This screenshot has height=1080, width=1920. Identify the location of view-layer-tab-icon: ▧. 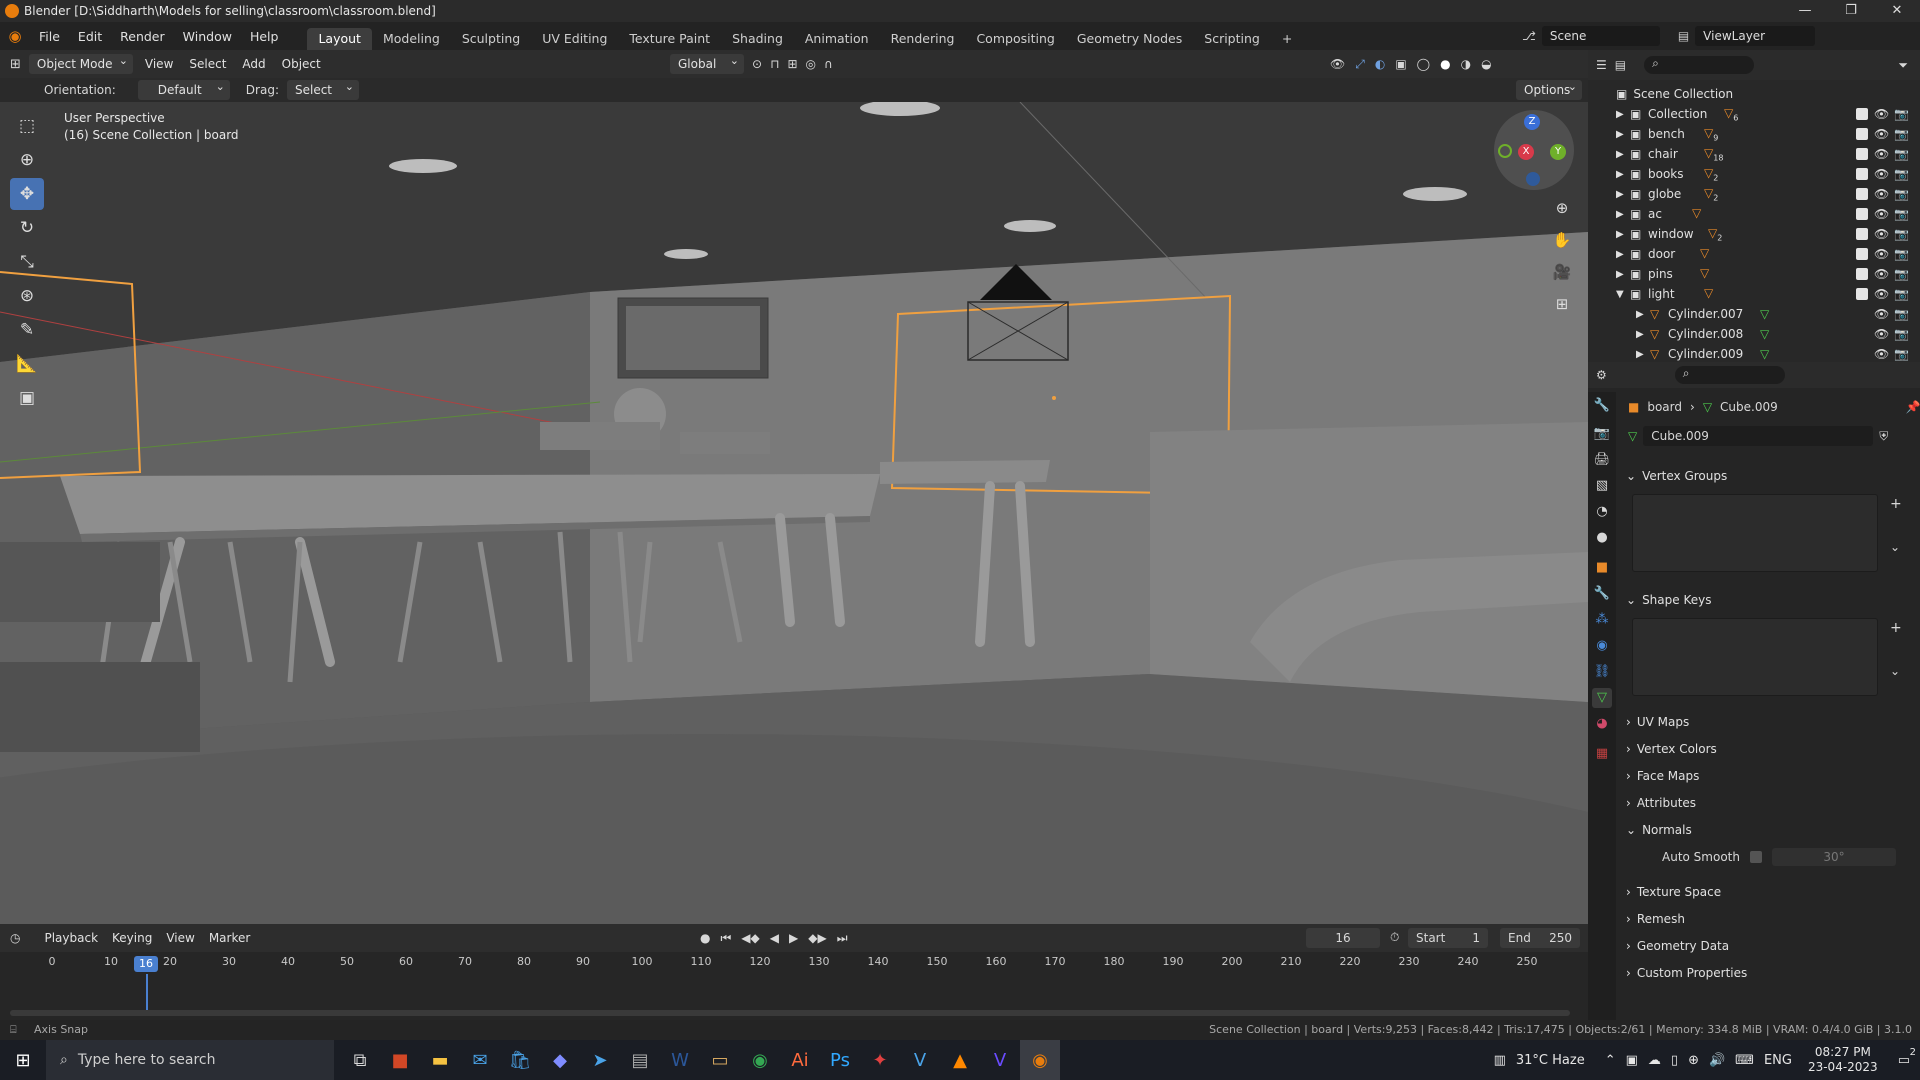
(1602, 486).